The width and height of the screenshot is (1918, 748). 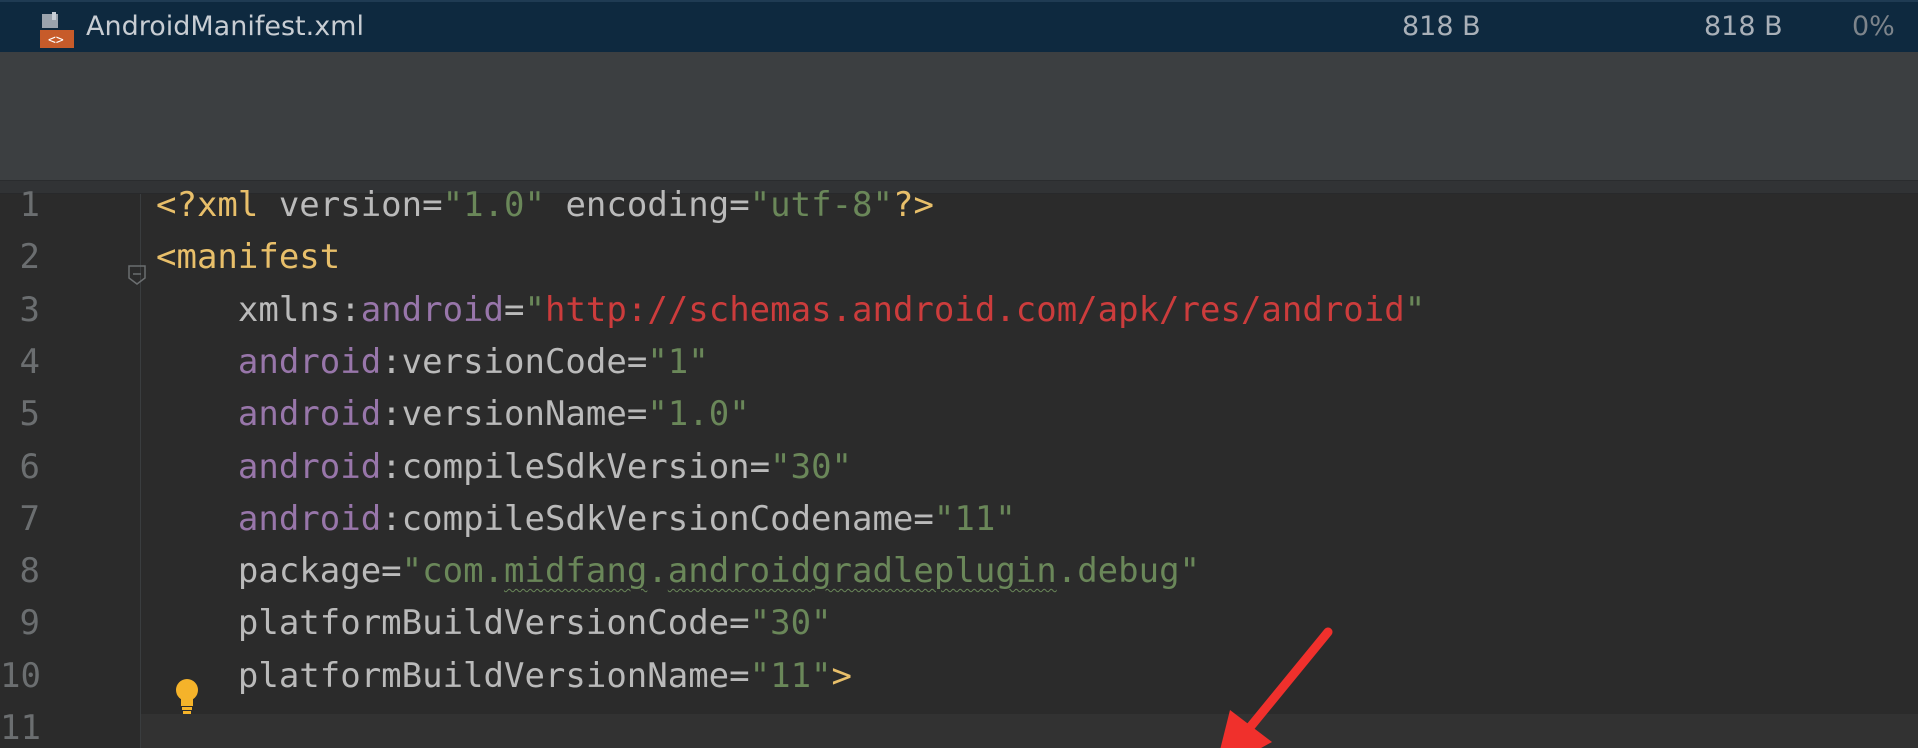 What do you see at coordinates (443, 623) in the screenshot?
I see `code-token: platformBuildVersionCode` at bounding box center [443, 623].